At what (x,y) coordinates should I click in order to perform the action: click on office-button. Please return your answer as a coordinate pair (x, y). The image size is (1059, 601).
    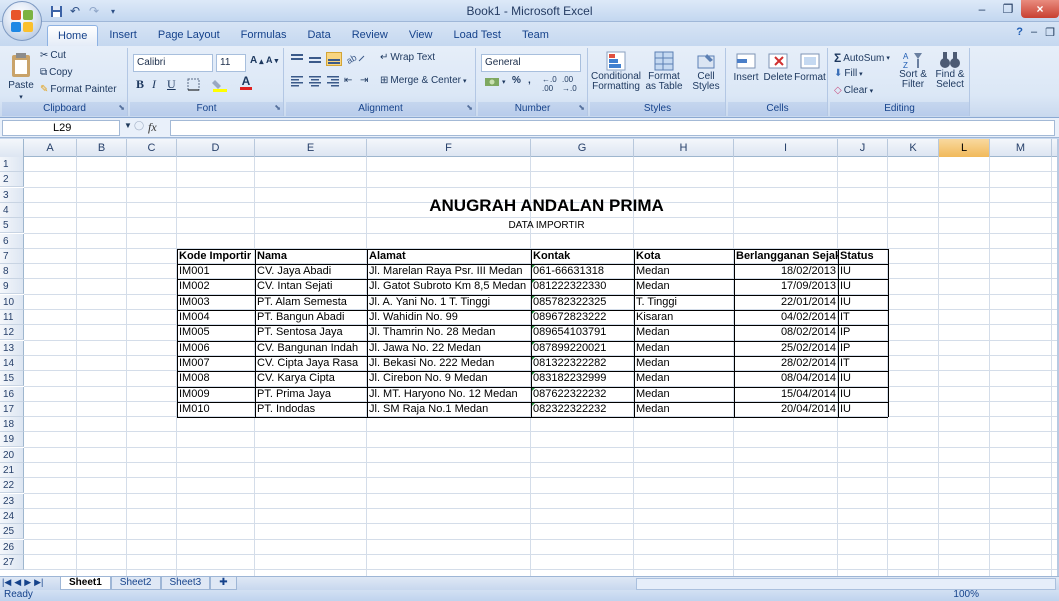
    Looking at the image, I should click on (22, 21).